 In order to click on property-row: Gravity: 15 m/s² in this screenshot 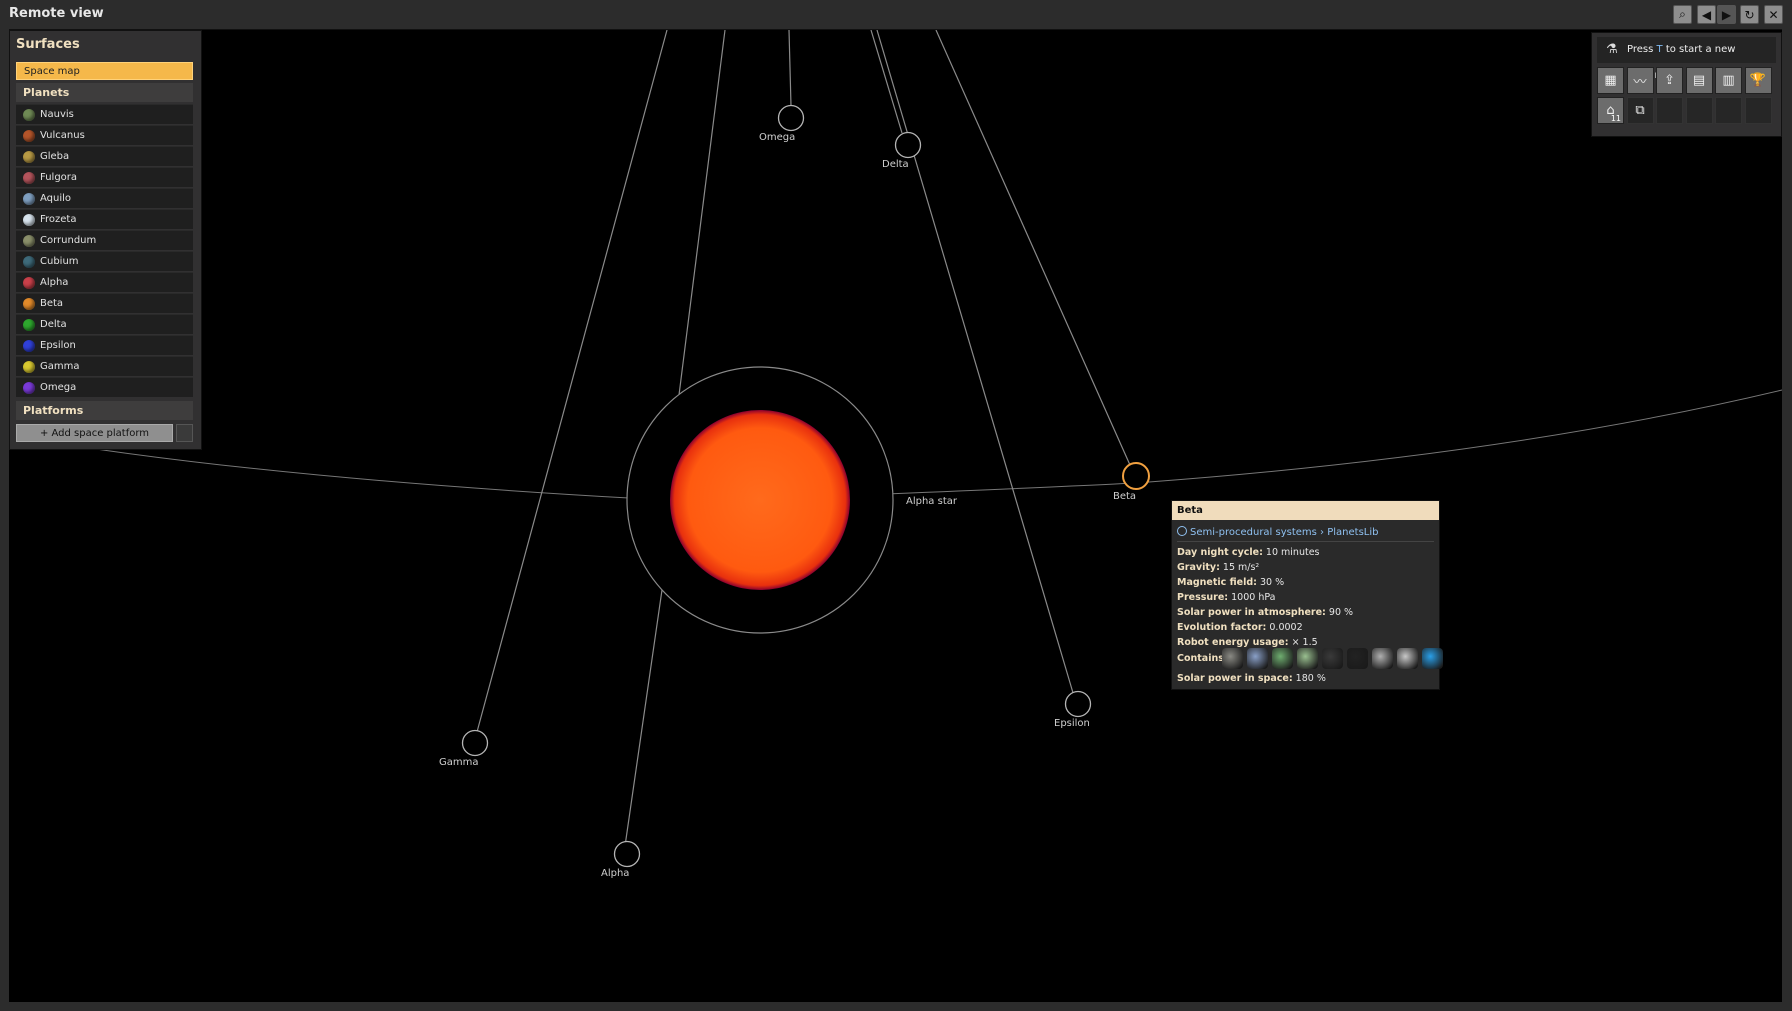, I will do `click(1218, 567)`.